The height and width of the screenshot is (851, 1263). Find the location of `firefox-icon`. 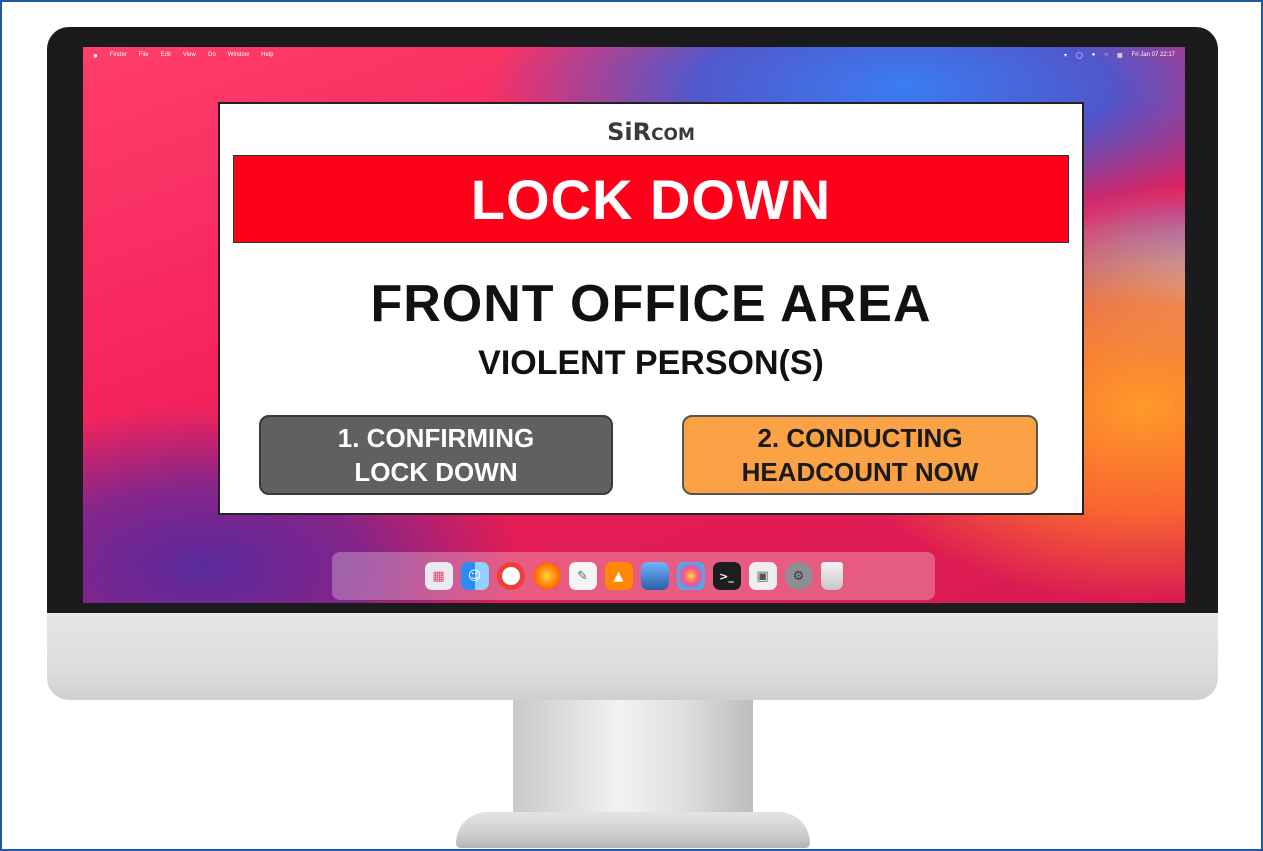

firefox-icon is located at coordinates (546, 576).